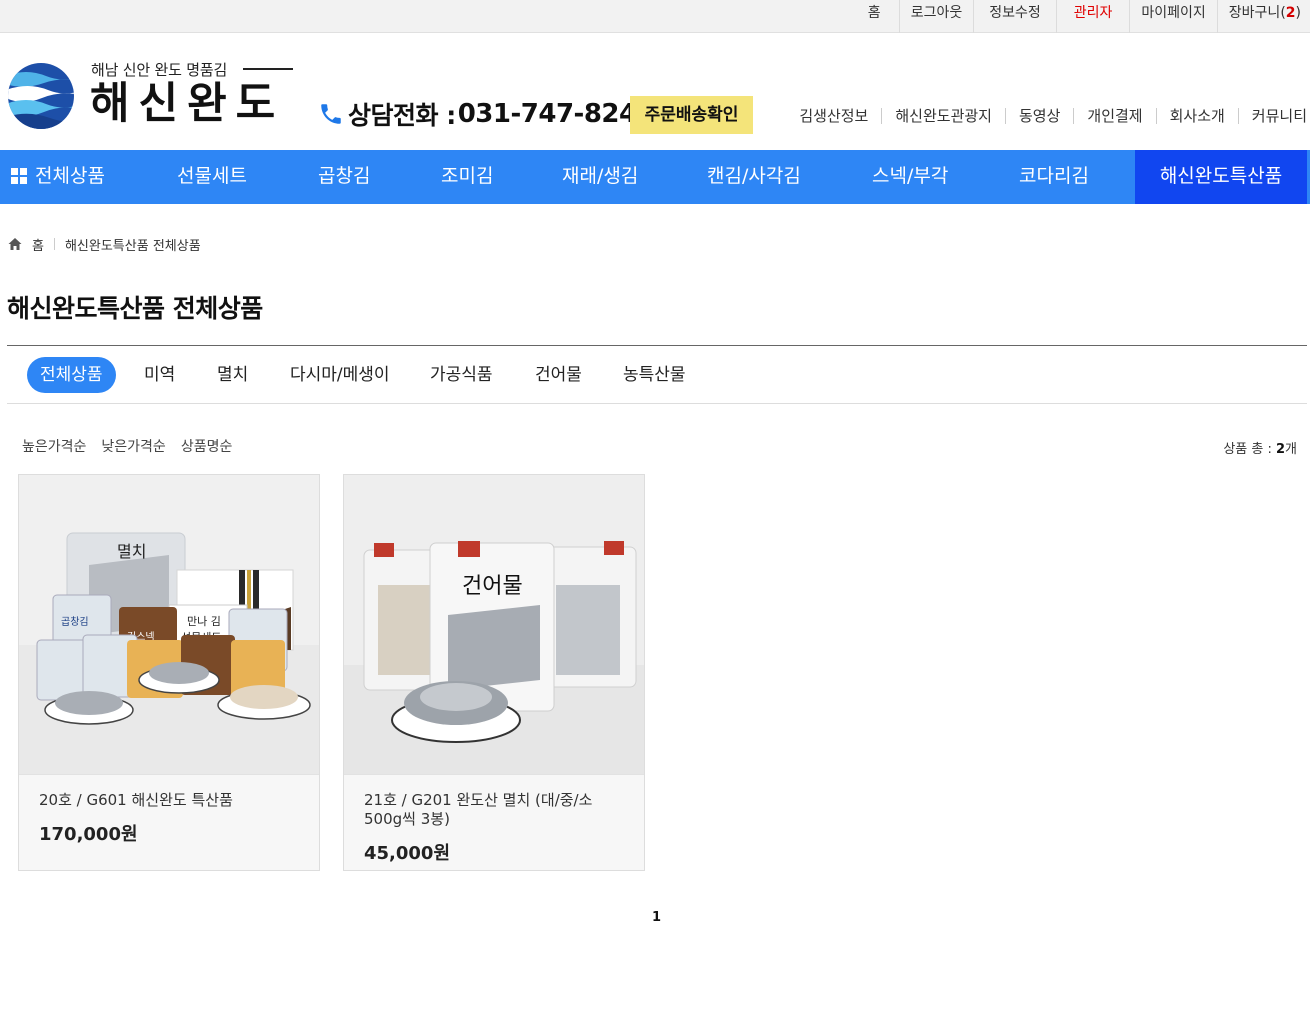 This screenshot has height=1020, width=1310. What do you see at coordinates (558, 375) in the screenshot?
I see `subcat-dried-fish: 건어물` at bounding box center [558, 375].